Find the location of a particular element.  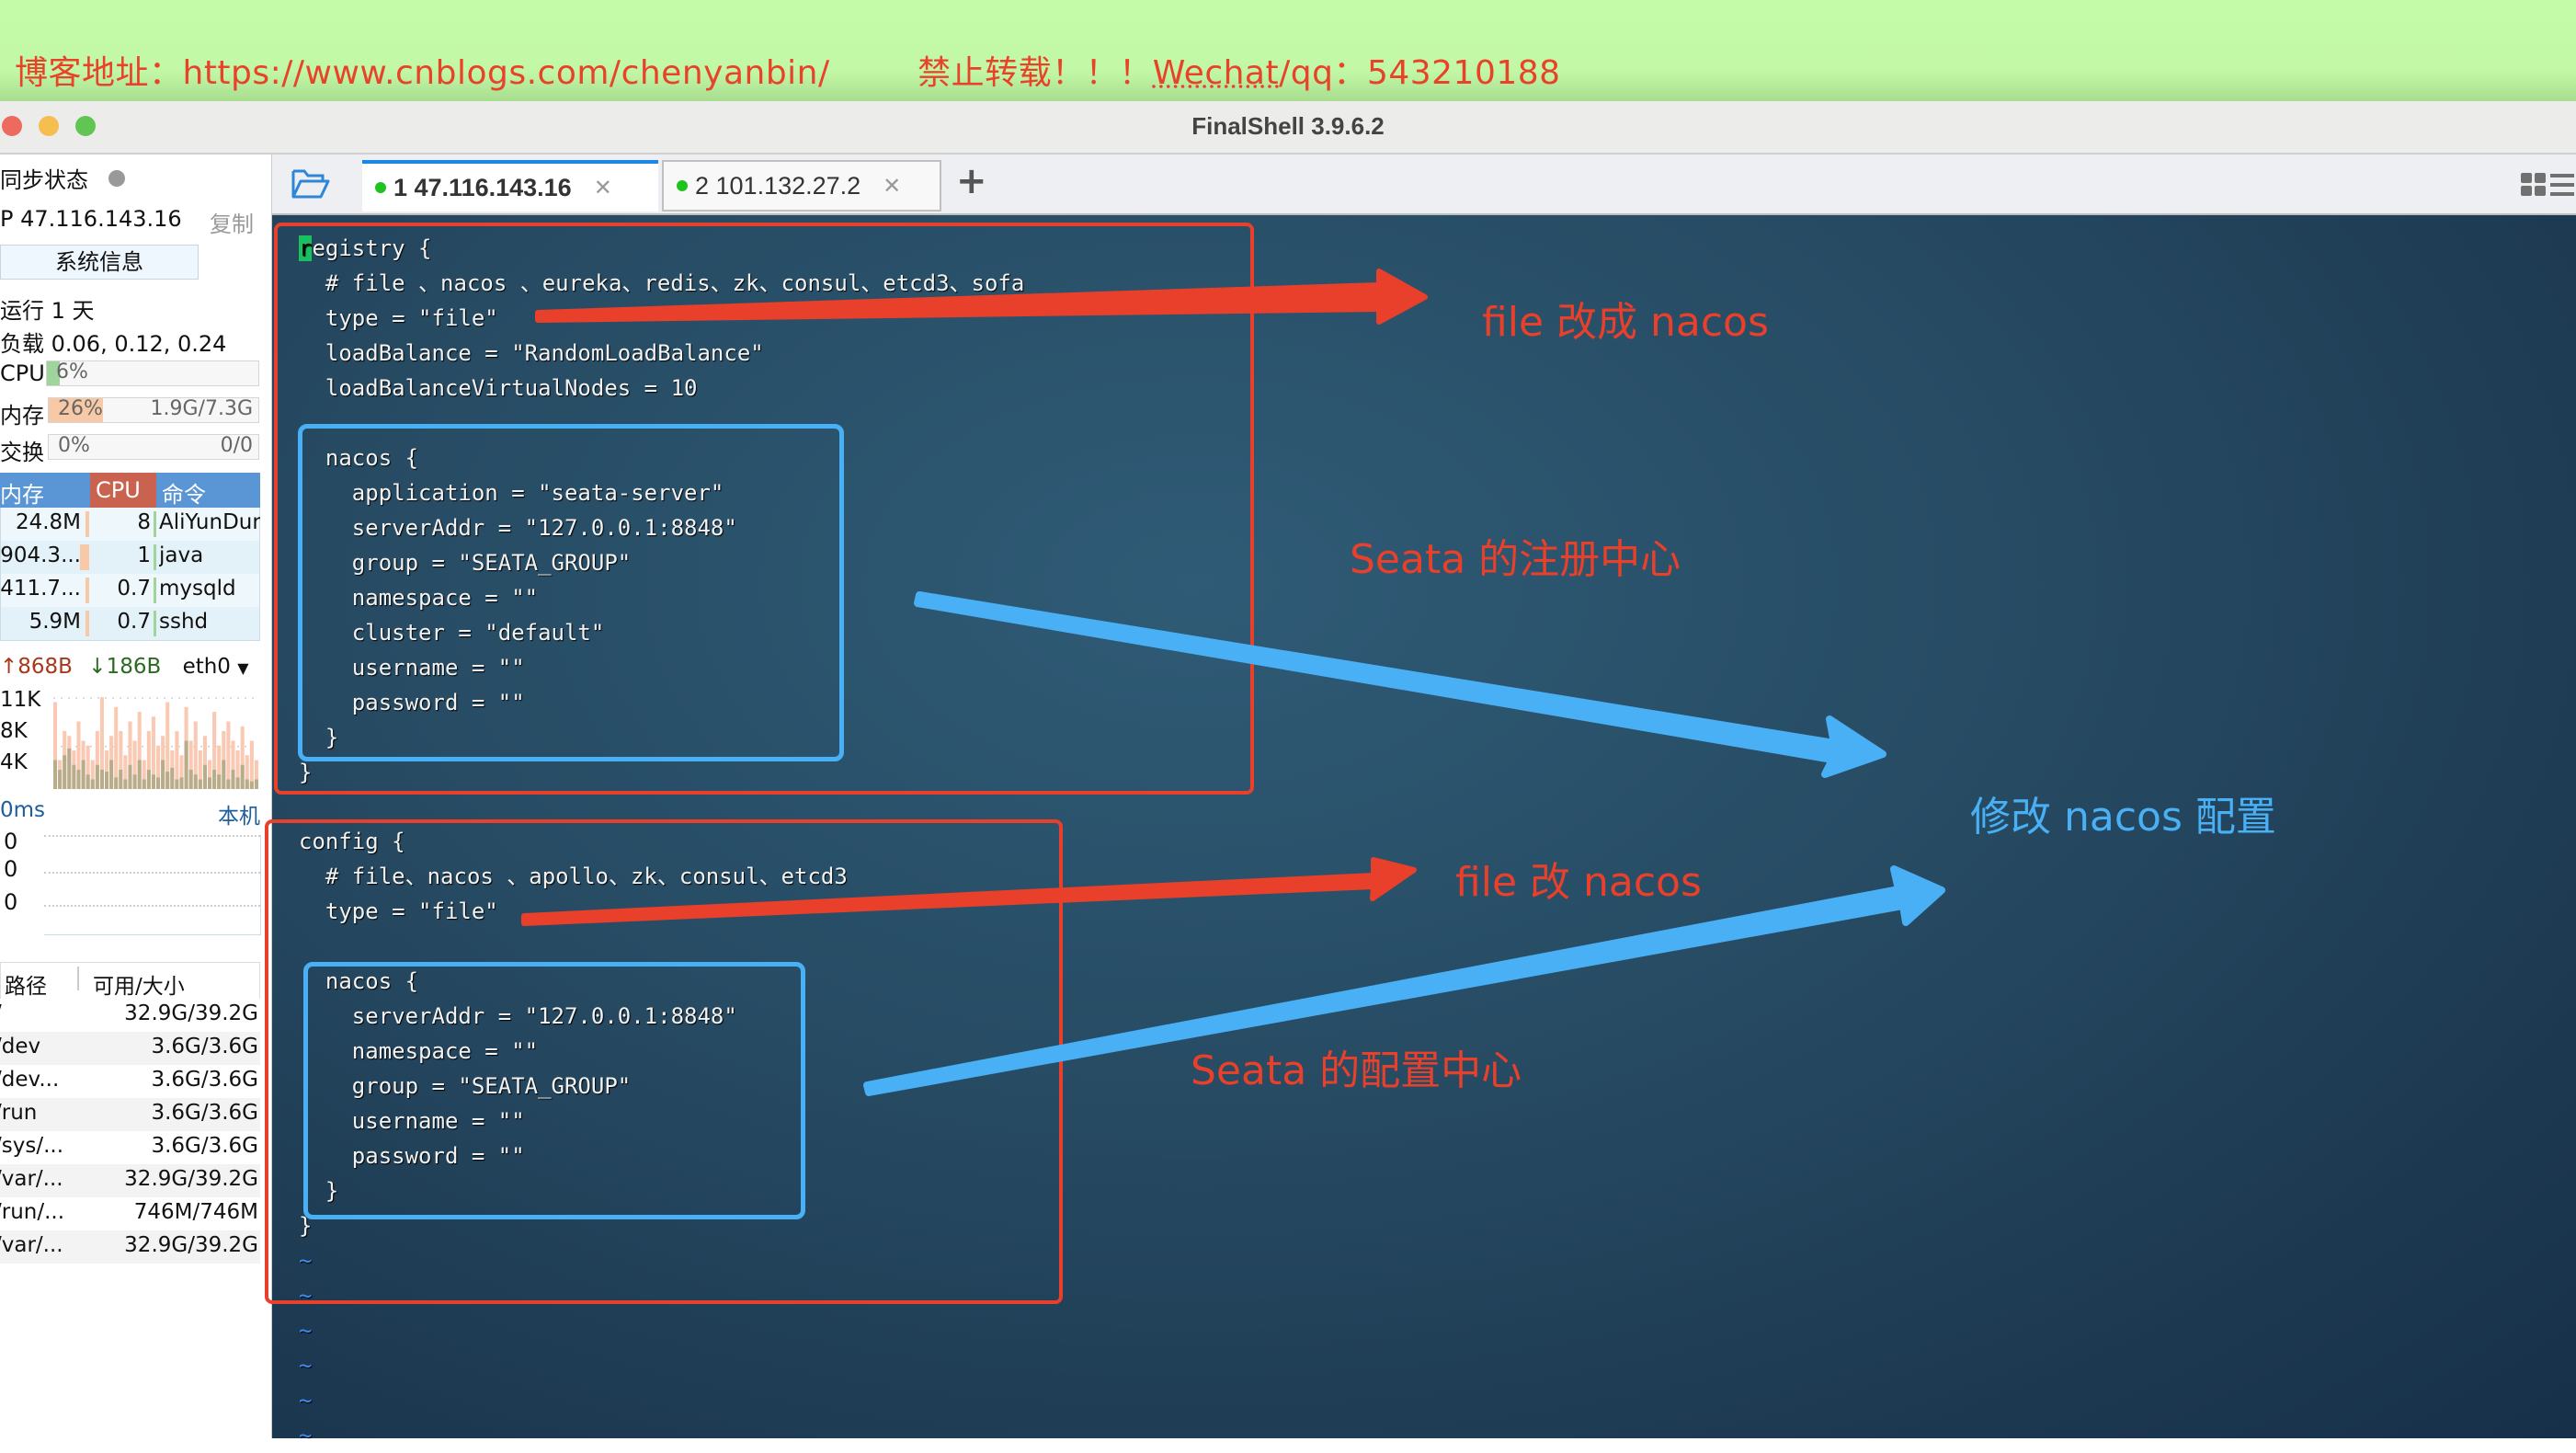

disk-usage: 746M/746M is located at coordinates (195, 1212).